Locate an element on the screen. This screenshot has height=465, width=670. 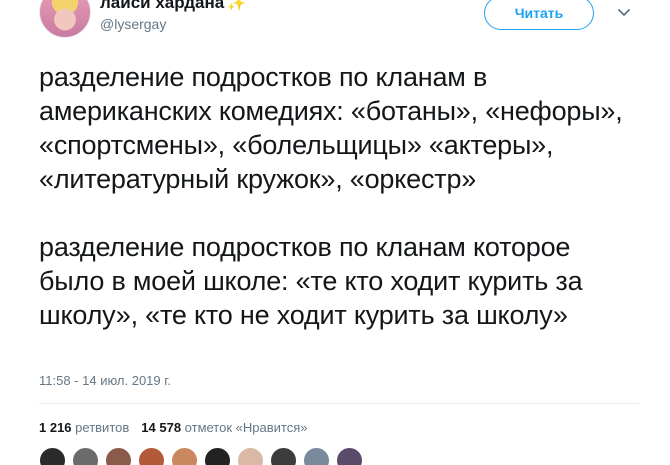
follow-button: Читать is located at coordinates (539, 15).